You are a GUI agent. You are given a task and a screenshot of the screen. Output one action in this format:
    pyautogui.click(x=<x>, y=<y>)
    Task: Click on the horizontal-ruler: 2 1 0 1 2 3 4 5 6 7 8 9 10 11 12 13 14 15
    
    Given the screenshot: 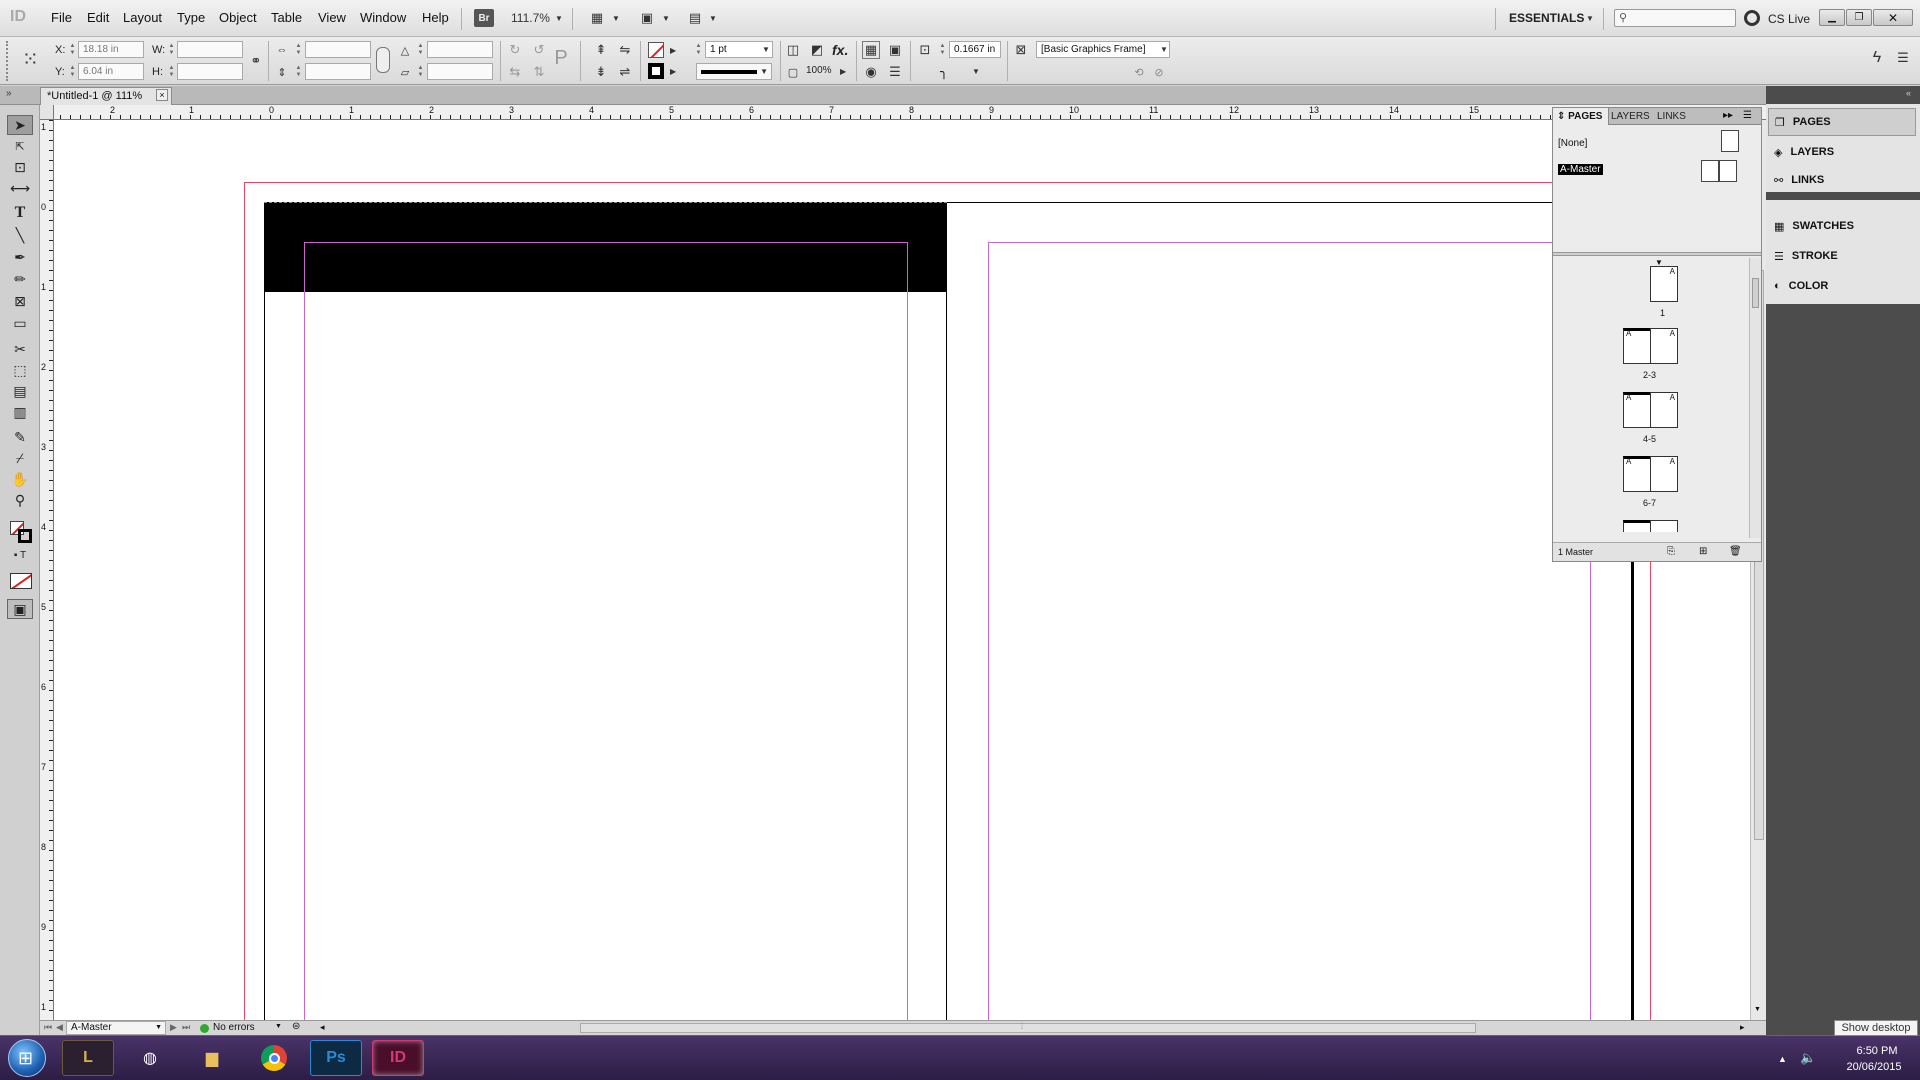 What is the action you would take?
    pyautogui.click(x=903, y=112)
    